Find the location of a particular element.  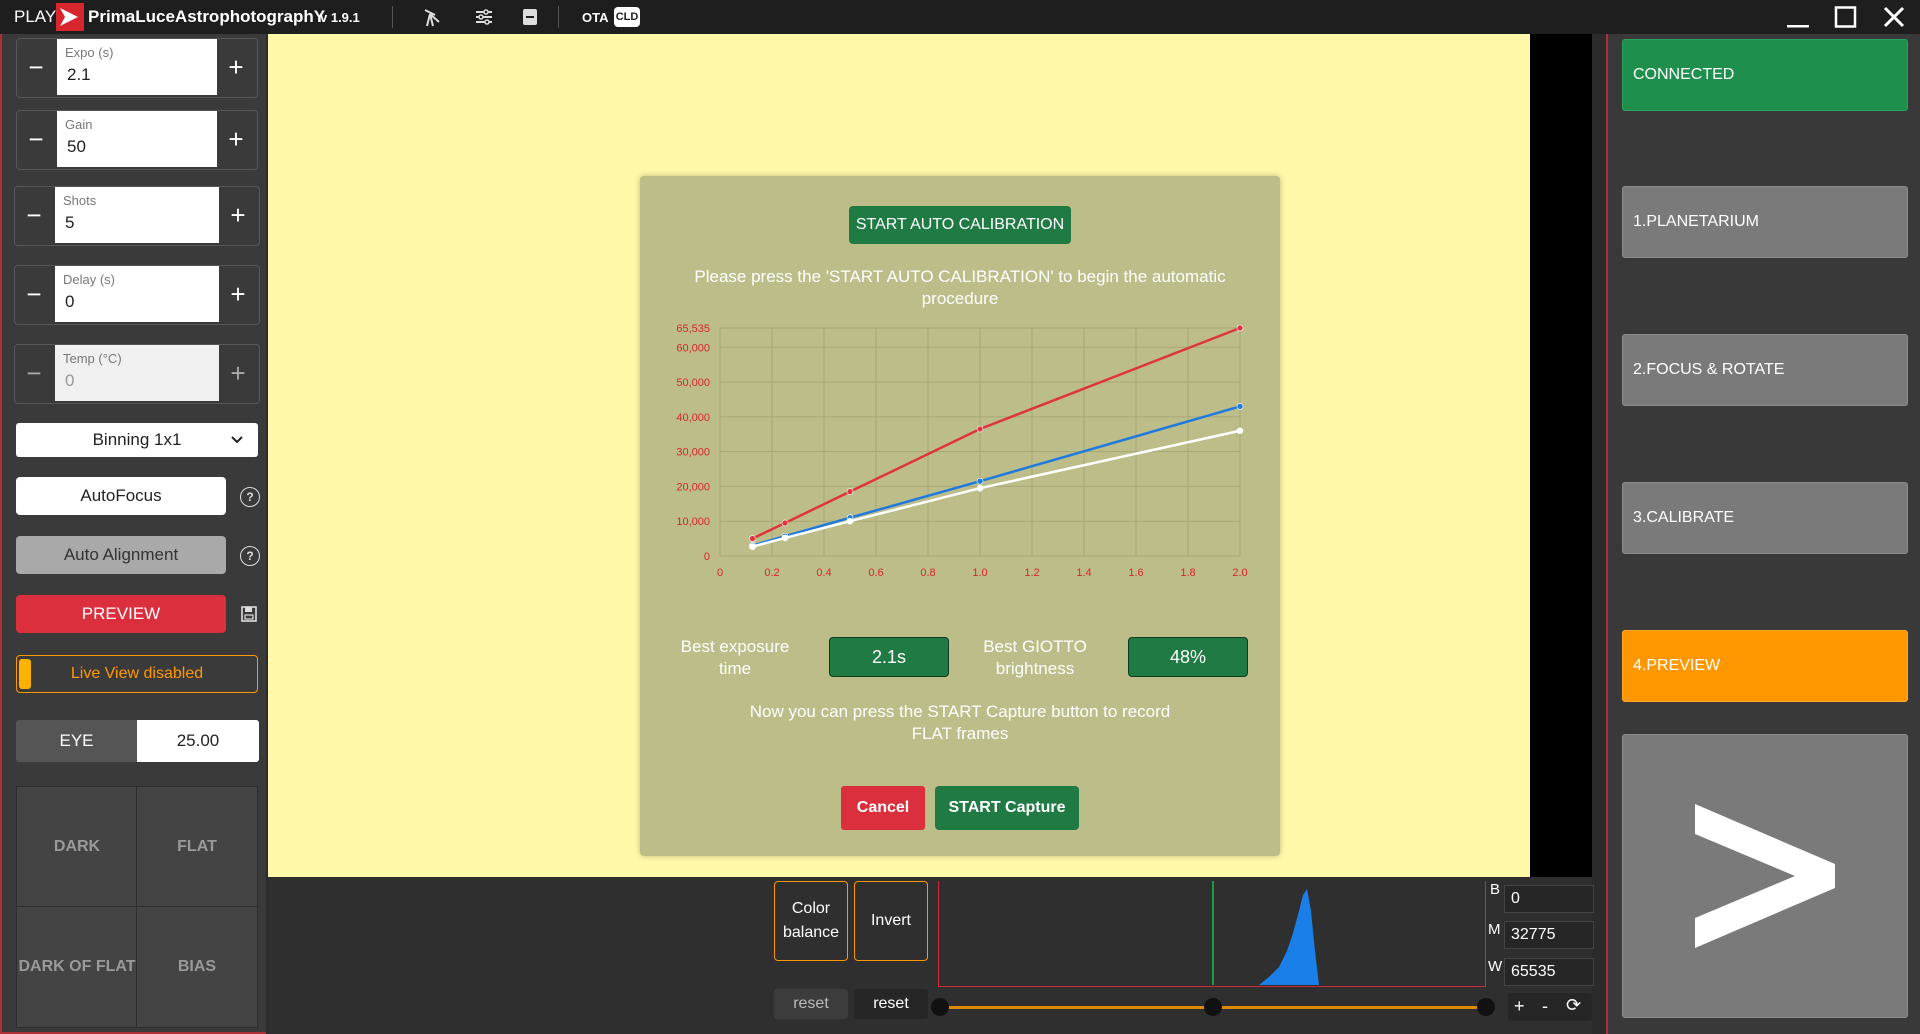

best-brightness-value: 48% is located at coordinates (1188, 657).